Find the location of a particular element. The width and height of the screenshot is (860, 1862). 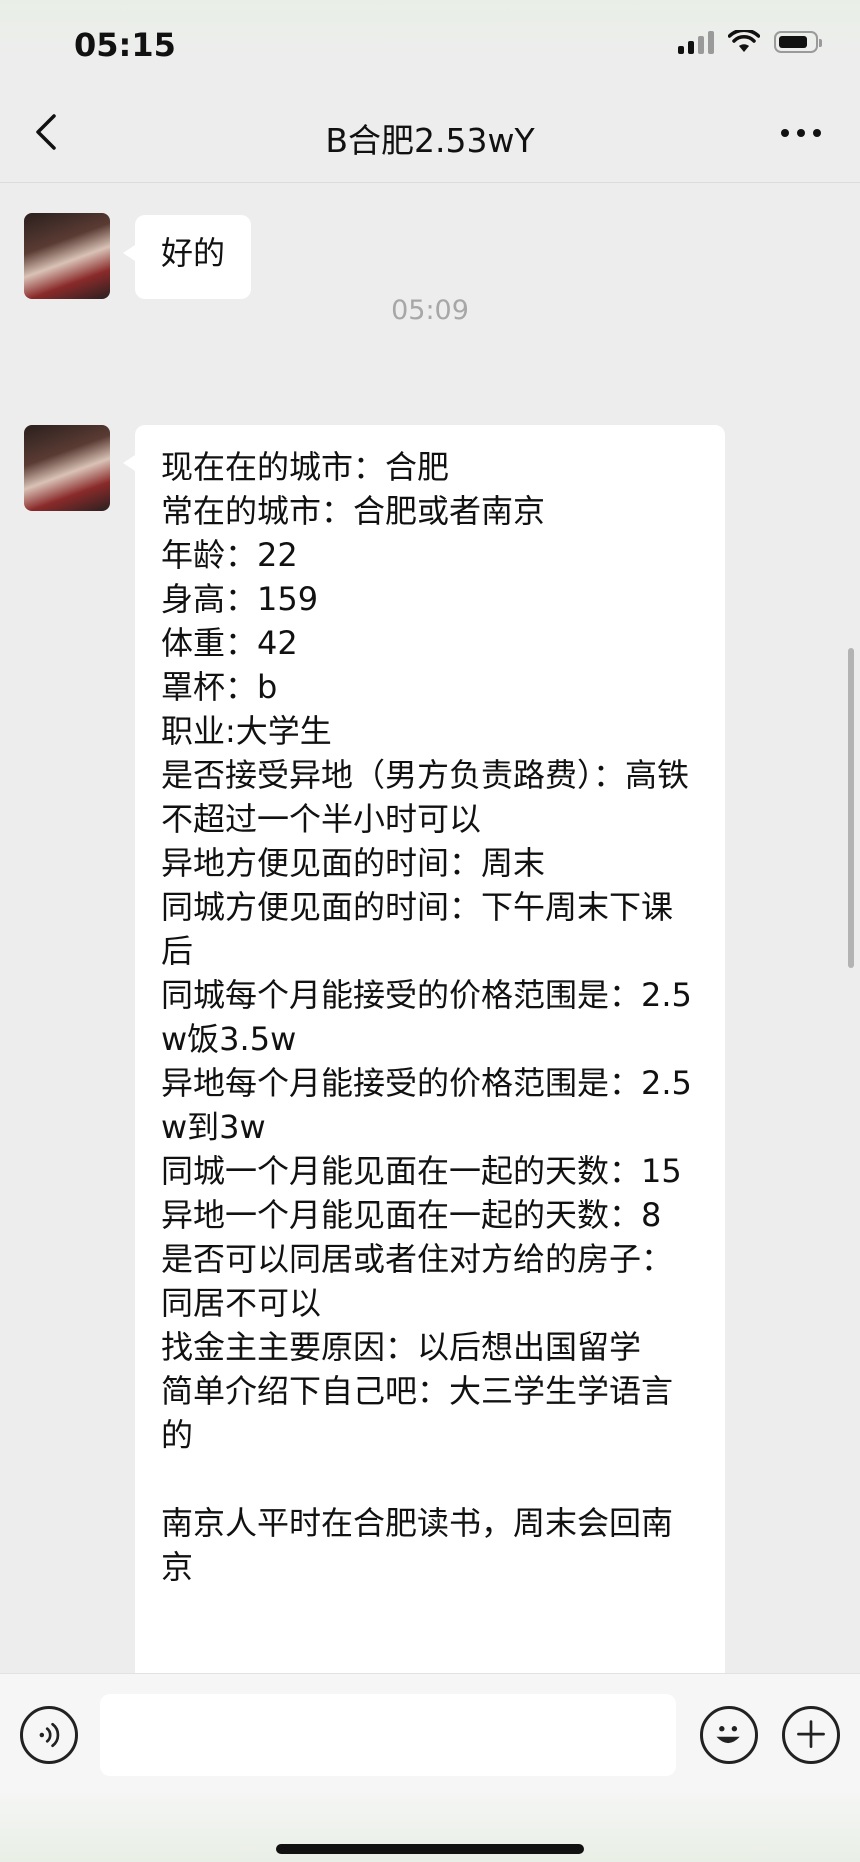

message-row: 好的 is located at coordinates (430, 258).